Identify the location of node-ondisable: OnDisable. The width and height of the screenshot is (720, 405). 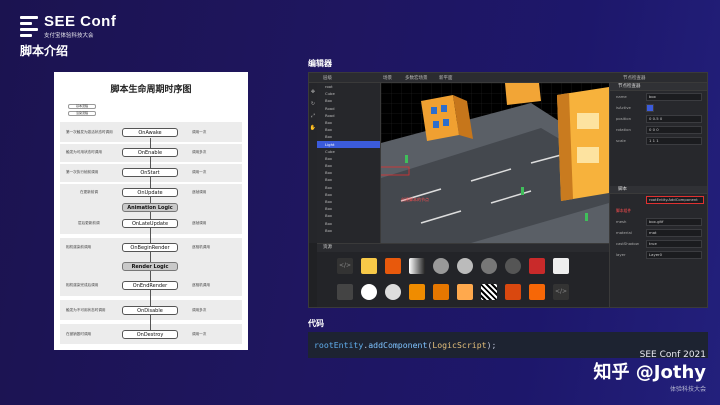
(150, 310).